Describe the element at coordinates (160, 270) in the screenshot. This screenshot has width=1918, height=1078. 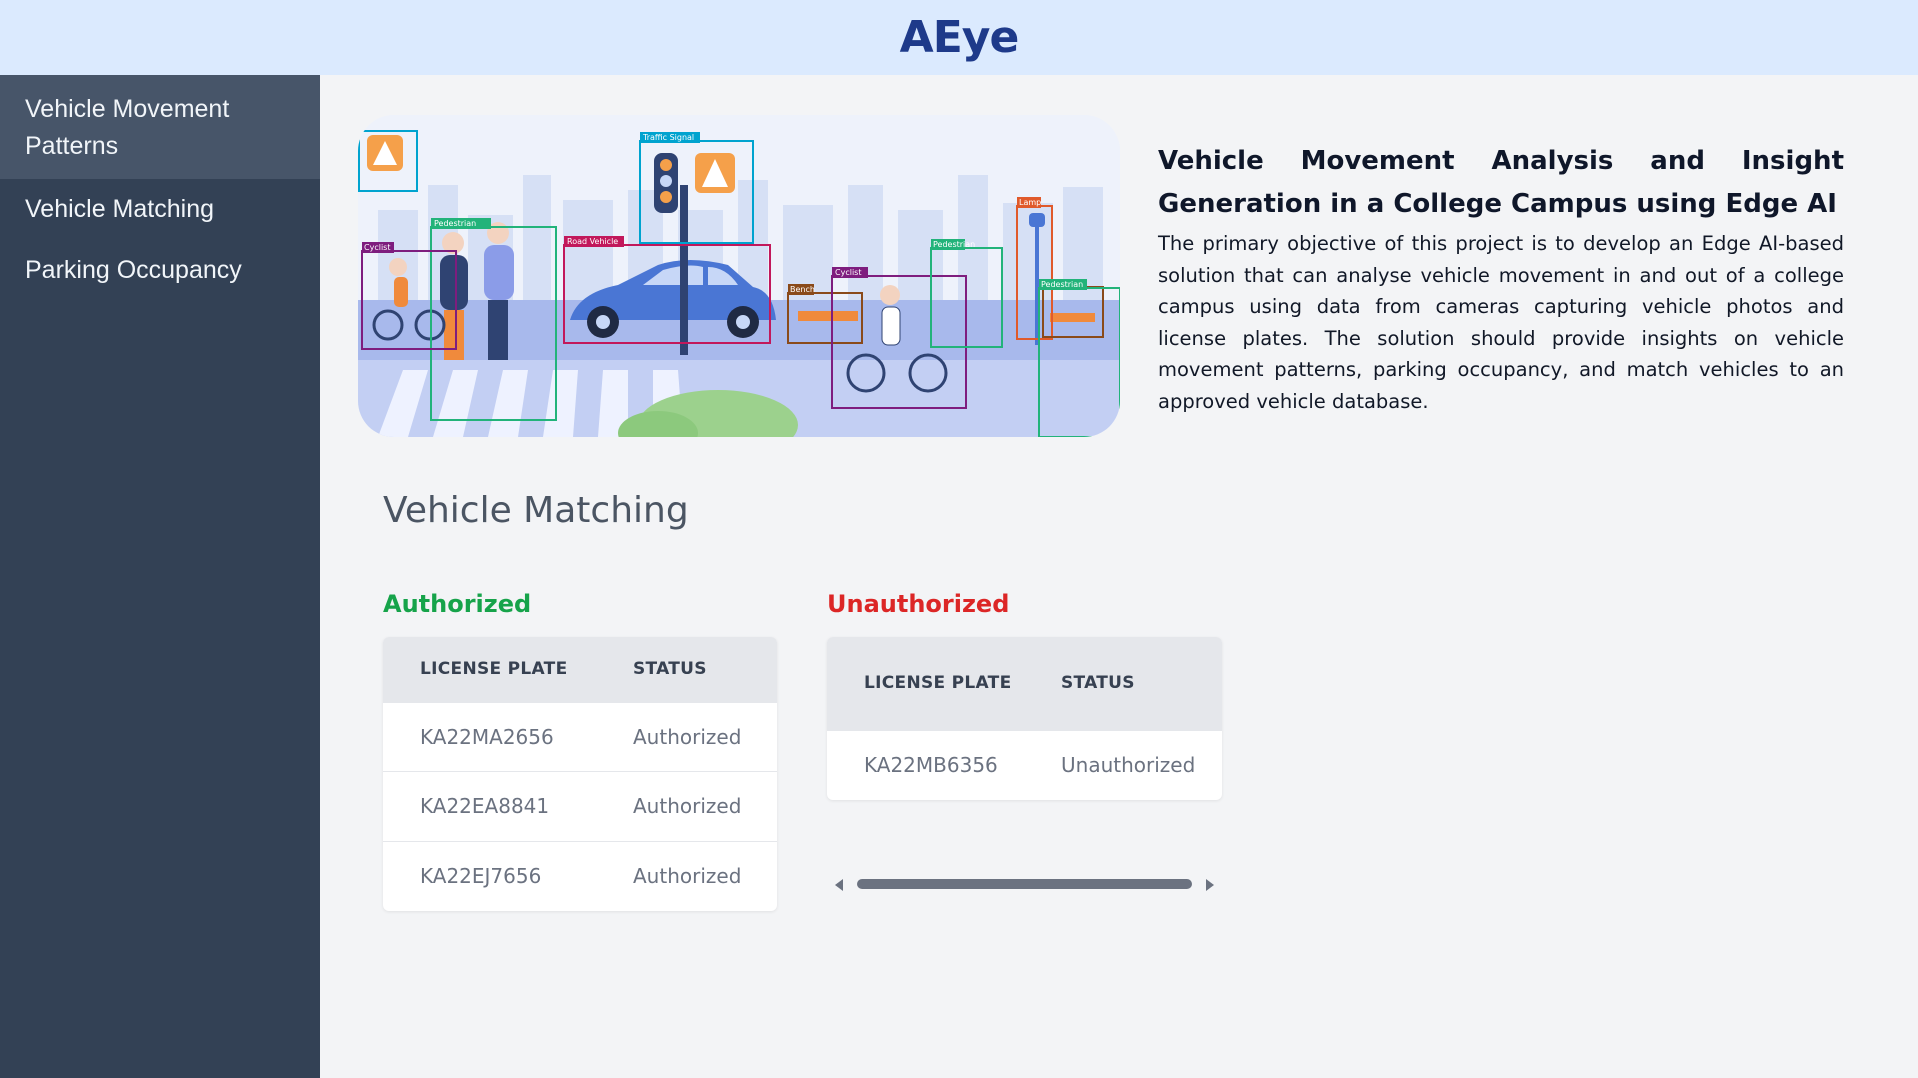
I see `sidebar-item-parking-occupancy: Parking Occupancy` at that location.